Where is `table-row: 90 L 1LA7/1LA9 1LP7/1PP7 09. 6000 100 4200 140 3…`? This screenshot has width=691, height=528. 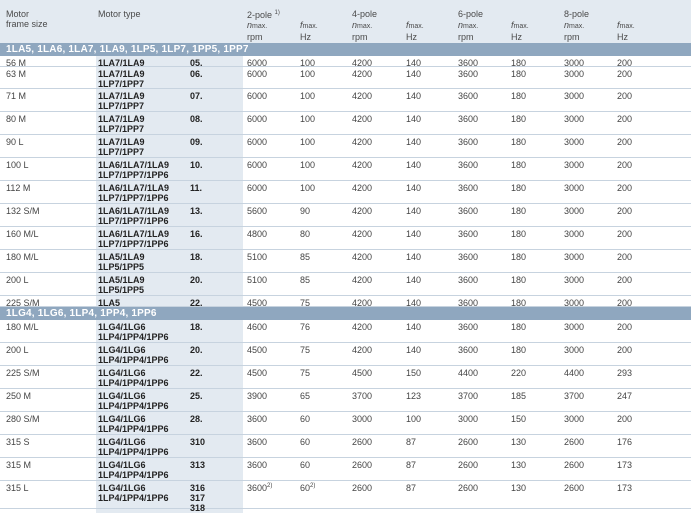 table-row: 90 L 1LA7/1LA9 1LP7/1PP7 09. 6000 100 4200 140 3… is located at coordinates (345, 146).